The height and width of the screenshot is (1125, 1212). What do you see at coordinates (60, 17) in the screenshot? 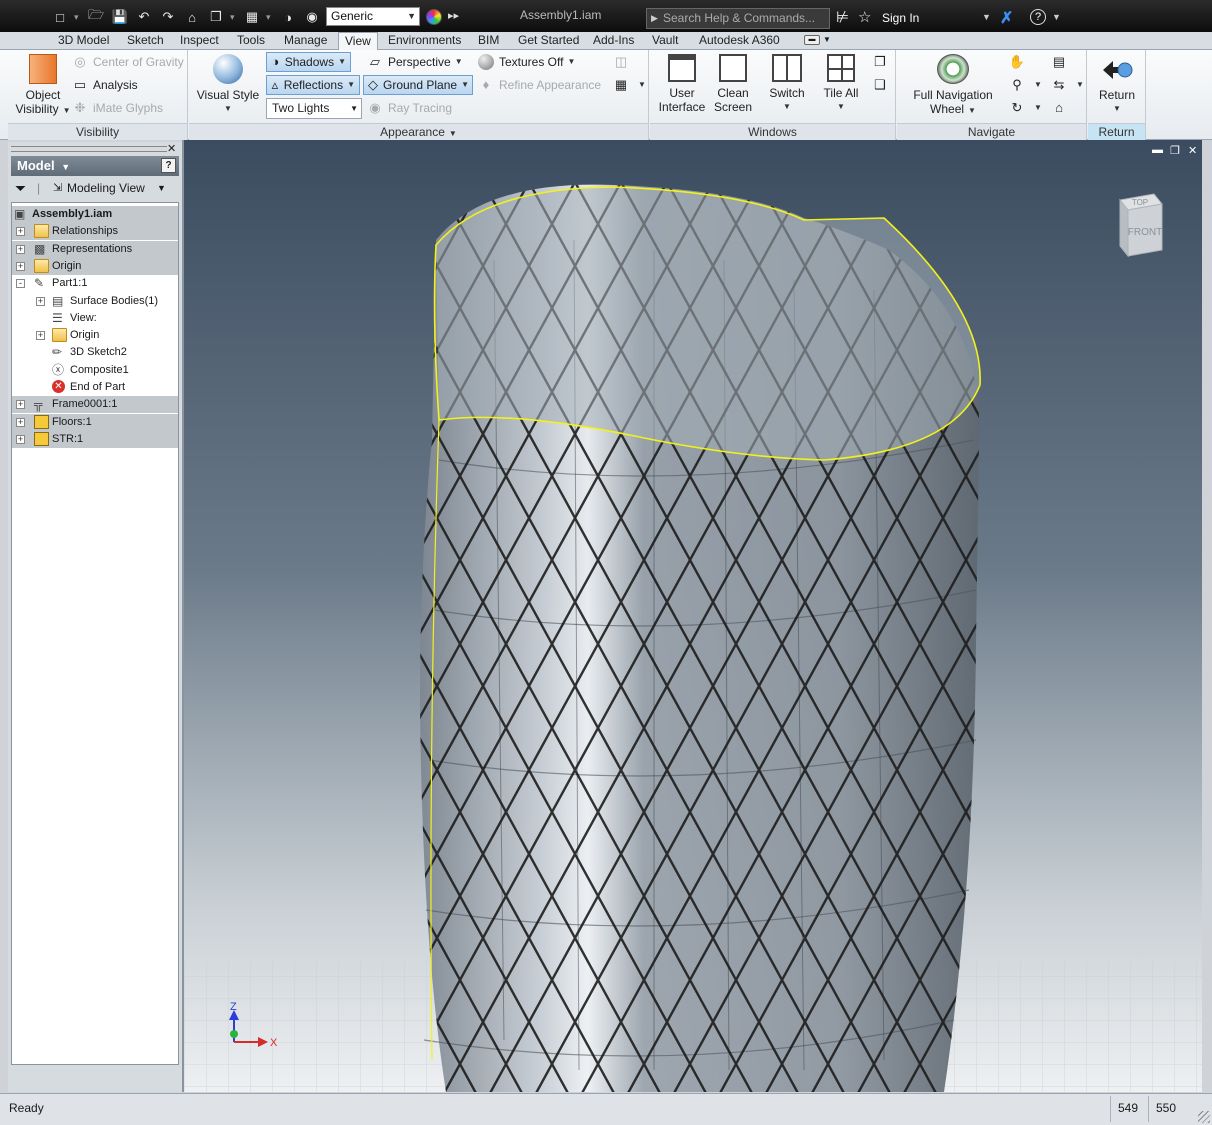
I see `new-icon: □` at bounding box center [60, 17].